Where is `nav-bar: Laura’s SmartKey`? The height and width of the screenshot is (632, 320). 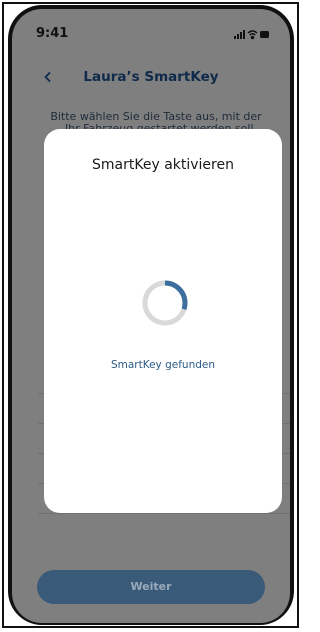 nav-bar: Laura’s SmartKey is located at coordinates (151, 78).